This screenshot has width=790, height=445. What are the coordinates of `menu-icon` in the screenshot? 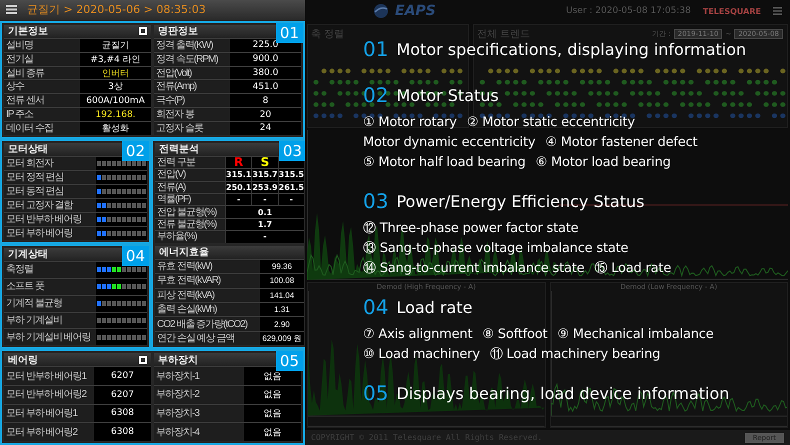 It's located at (11, 9).